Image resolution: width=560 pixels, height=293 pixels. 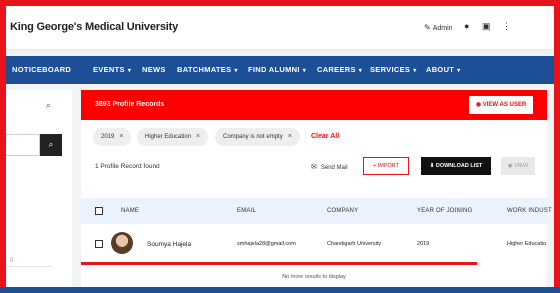 I want to click on row-year: 2019, so click(x=423, y=244).